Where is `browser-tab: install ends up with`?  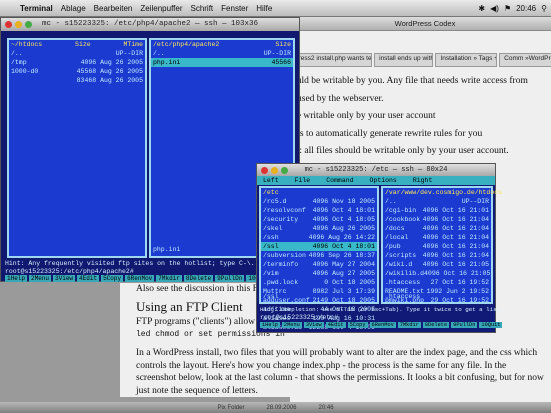
browser-tab: install ends up with is located at coordinates (404, 60).